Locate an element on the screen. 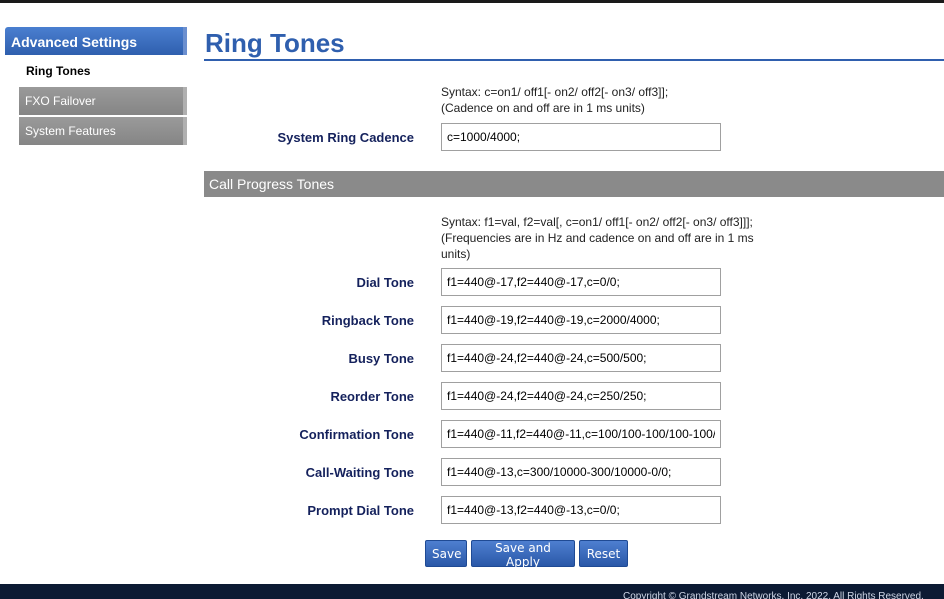 The image size is (944, 599). call-waiting-tone-input is located at coordinates (581, 472).